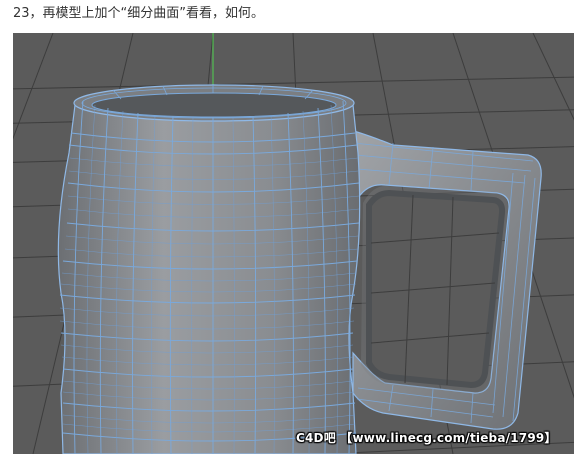 This screenshot has width=583, height=461. I want to click on watermark-text: C4D吧 【www.linecg.com/tieba/1799】, so click(426, 438).